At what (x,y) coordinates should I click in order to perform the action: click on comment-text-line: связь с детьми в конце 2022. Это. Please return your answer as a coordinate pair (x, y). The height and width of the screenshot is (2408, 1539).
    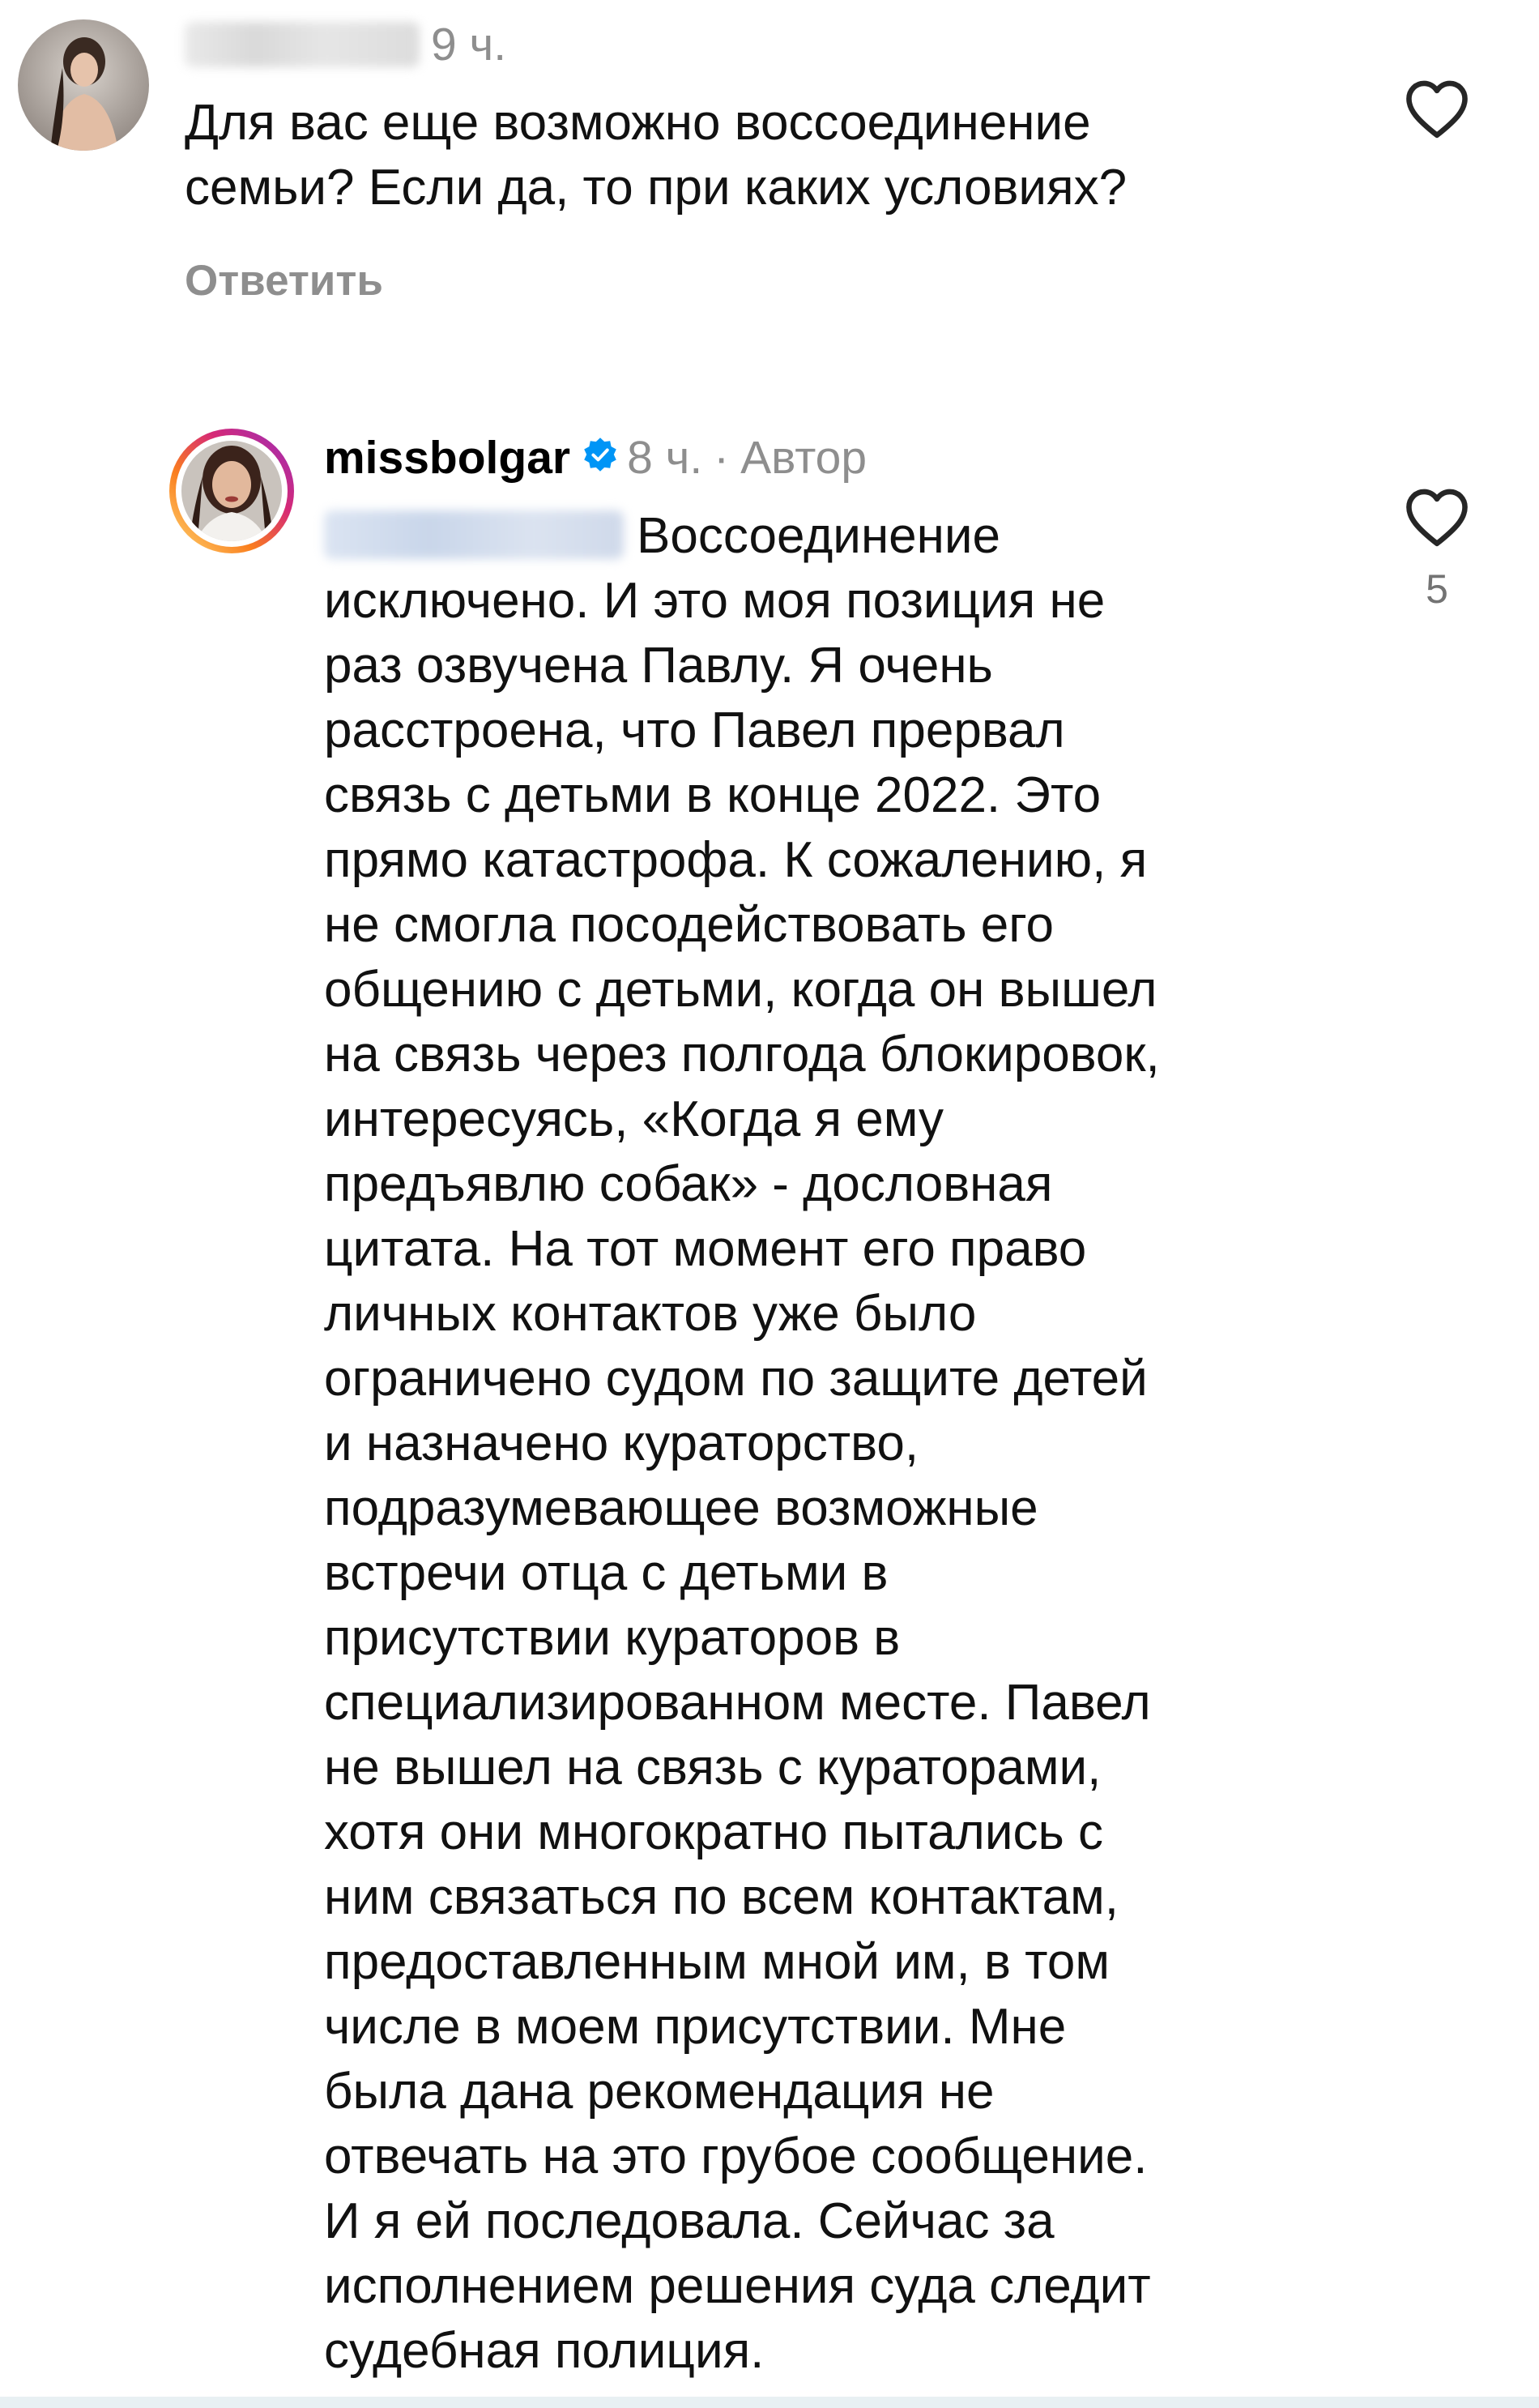
    Looking at the image, I should click on (713, 795).